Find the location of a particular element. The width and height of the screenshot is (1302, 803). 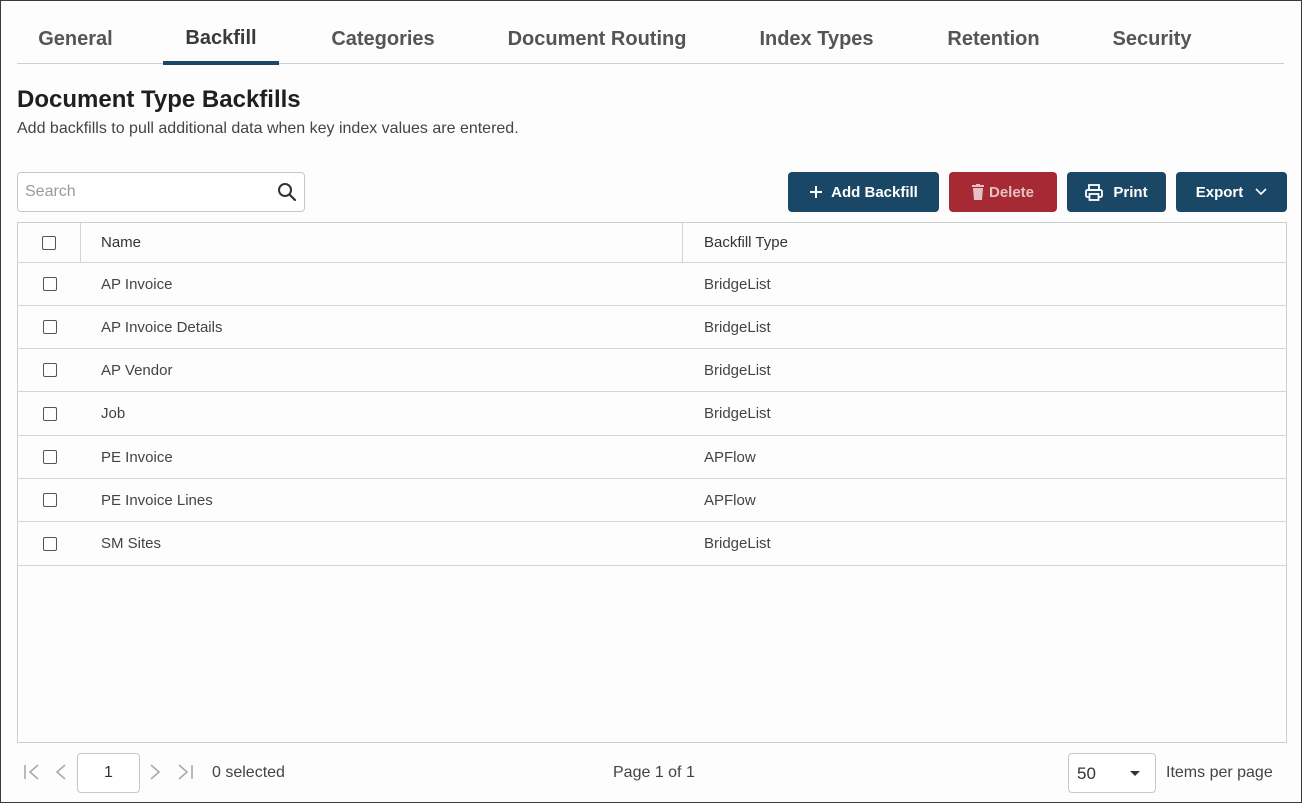

tab-index-types: Index Types is located at coordinates (816, 38).